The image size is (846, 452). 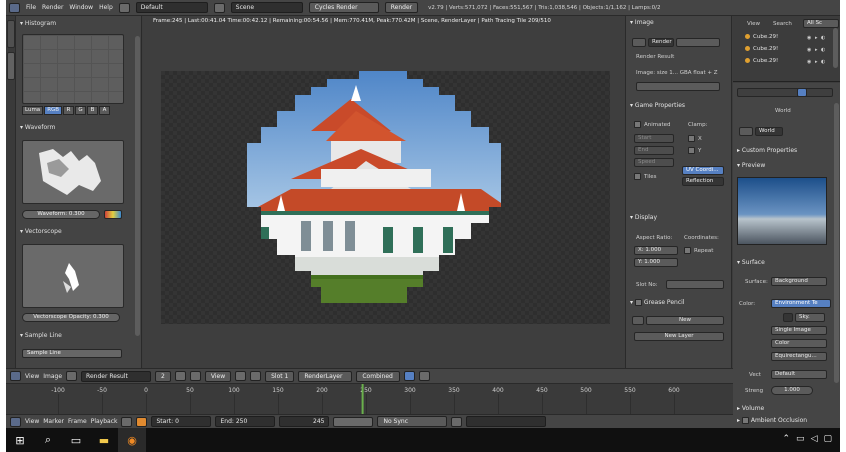 What do you see at coordinates (171, 7) in the screenshot?
I see `layout-field: Default` at bounding box center [171, 7].